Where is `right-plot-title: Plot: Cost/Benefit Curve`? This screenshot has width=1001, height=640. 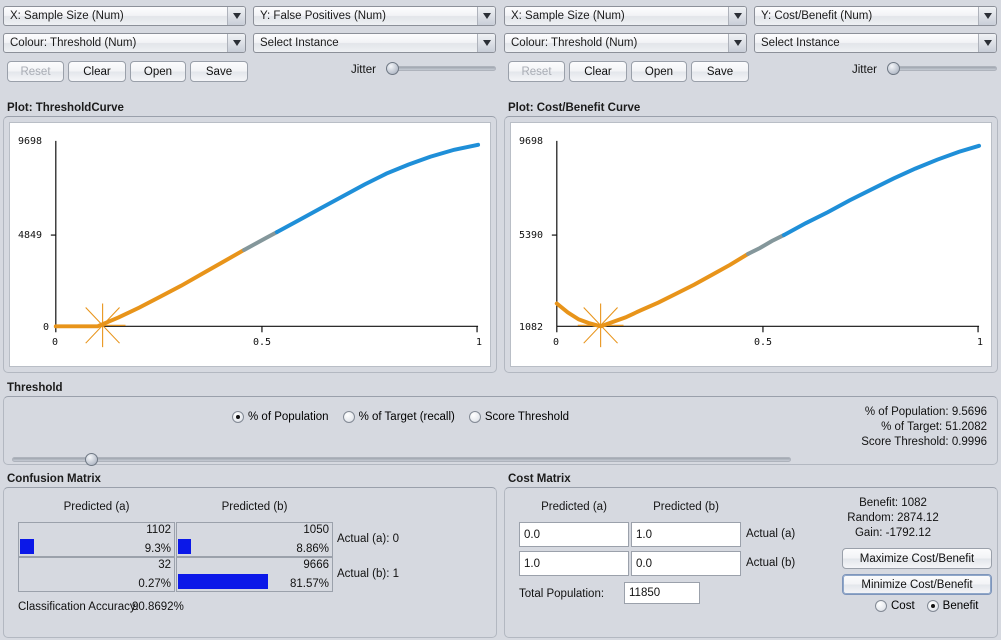
right-plot-title: Plot: Cost/Benefit Curve is located at coordinates (574, 108).